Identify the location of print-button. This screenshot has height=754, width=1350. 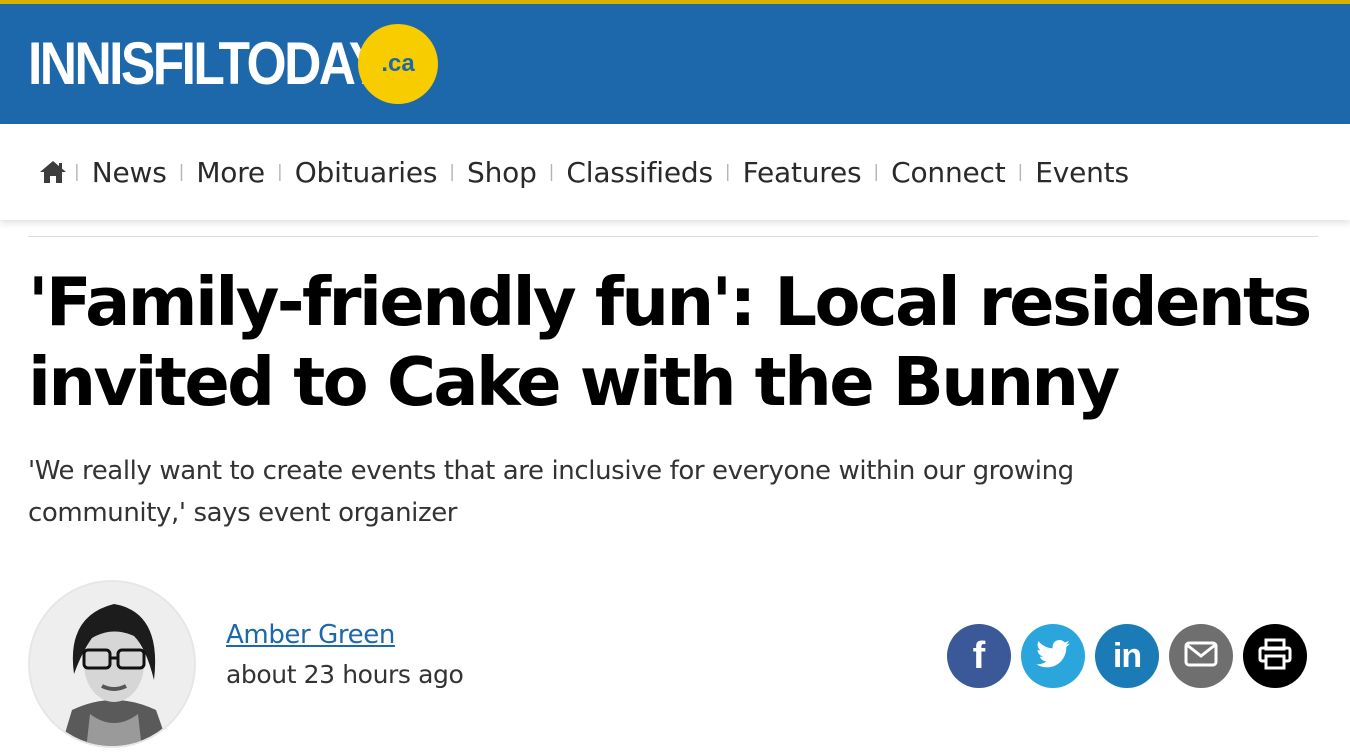
(1275, 656).